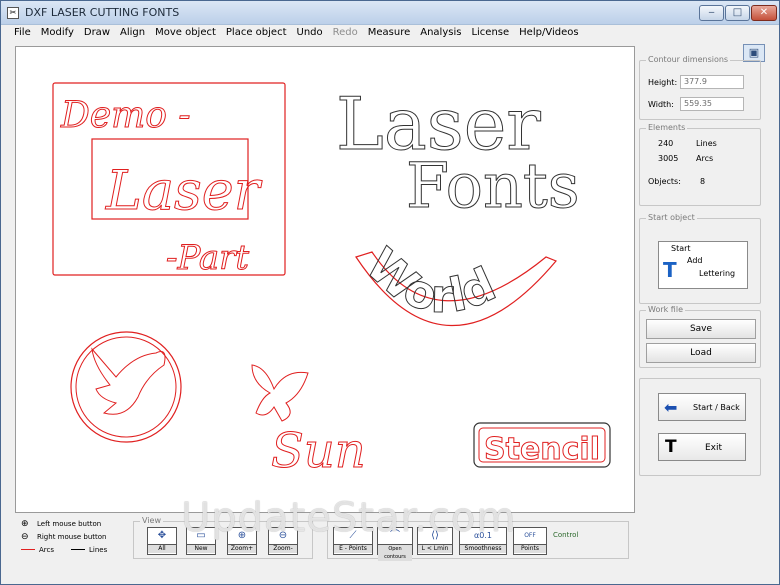 This screenshot has width=780, height=585. I want to click on menu-align: Align, so click(132, 34).